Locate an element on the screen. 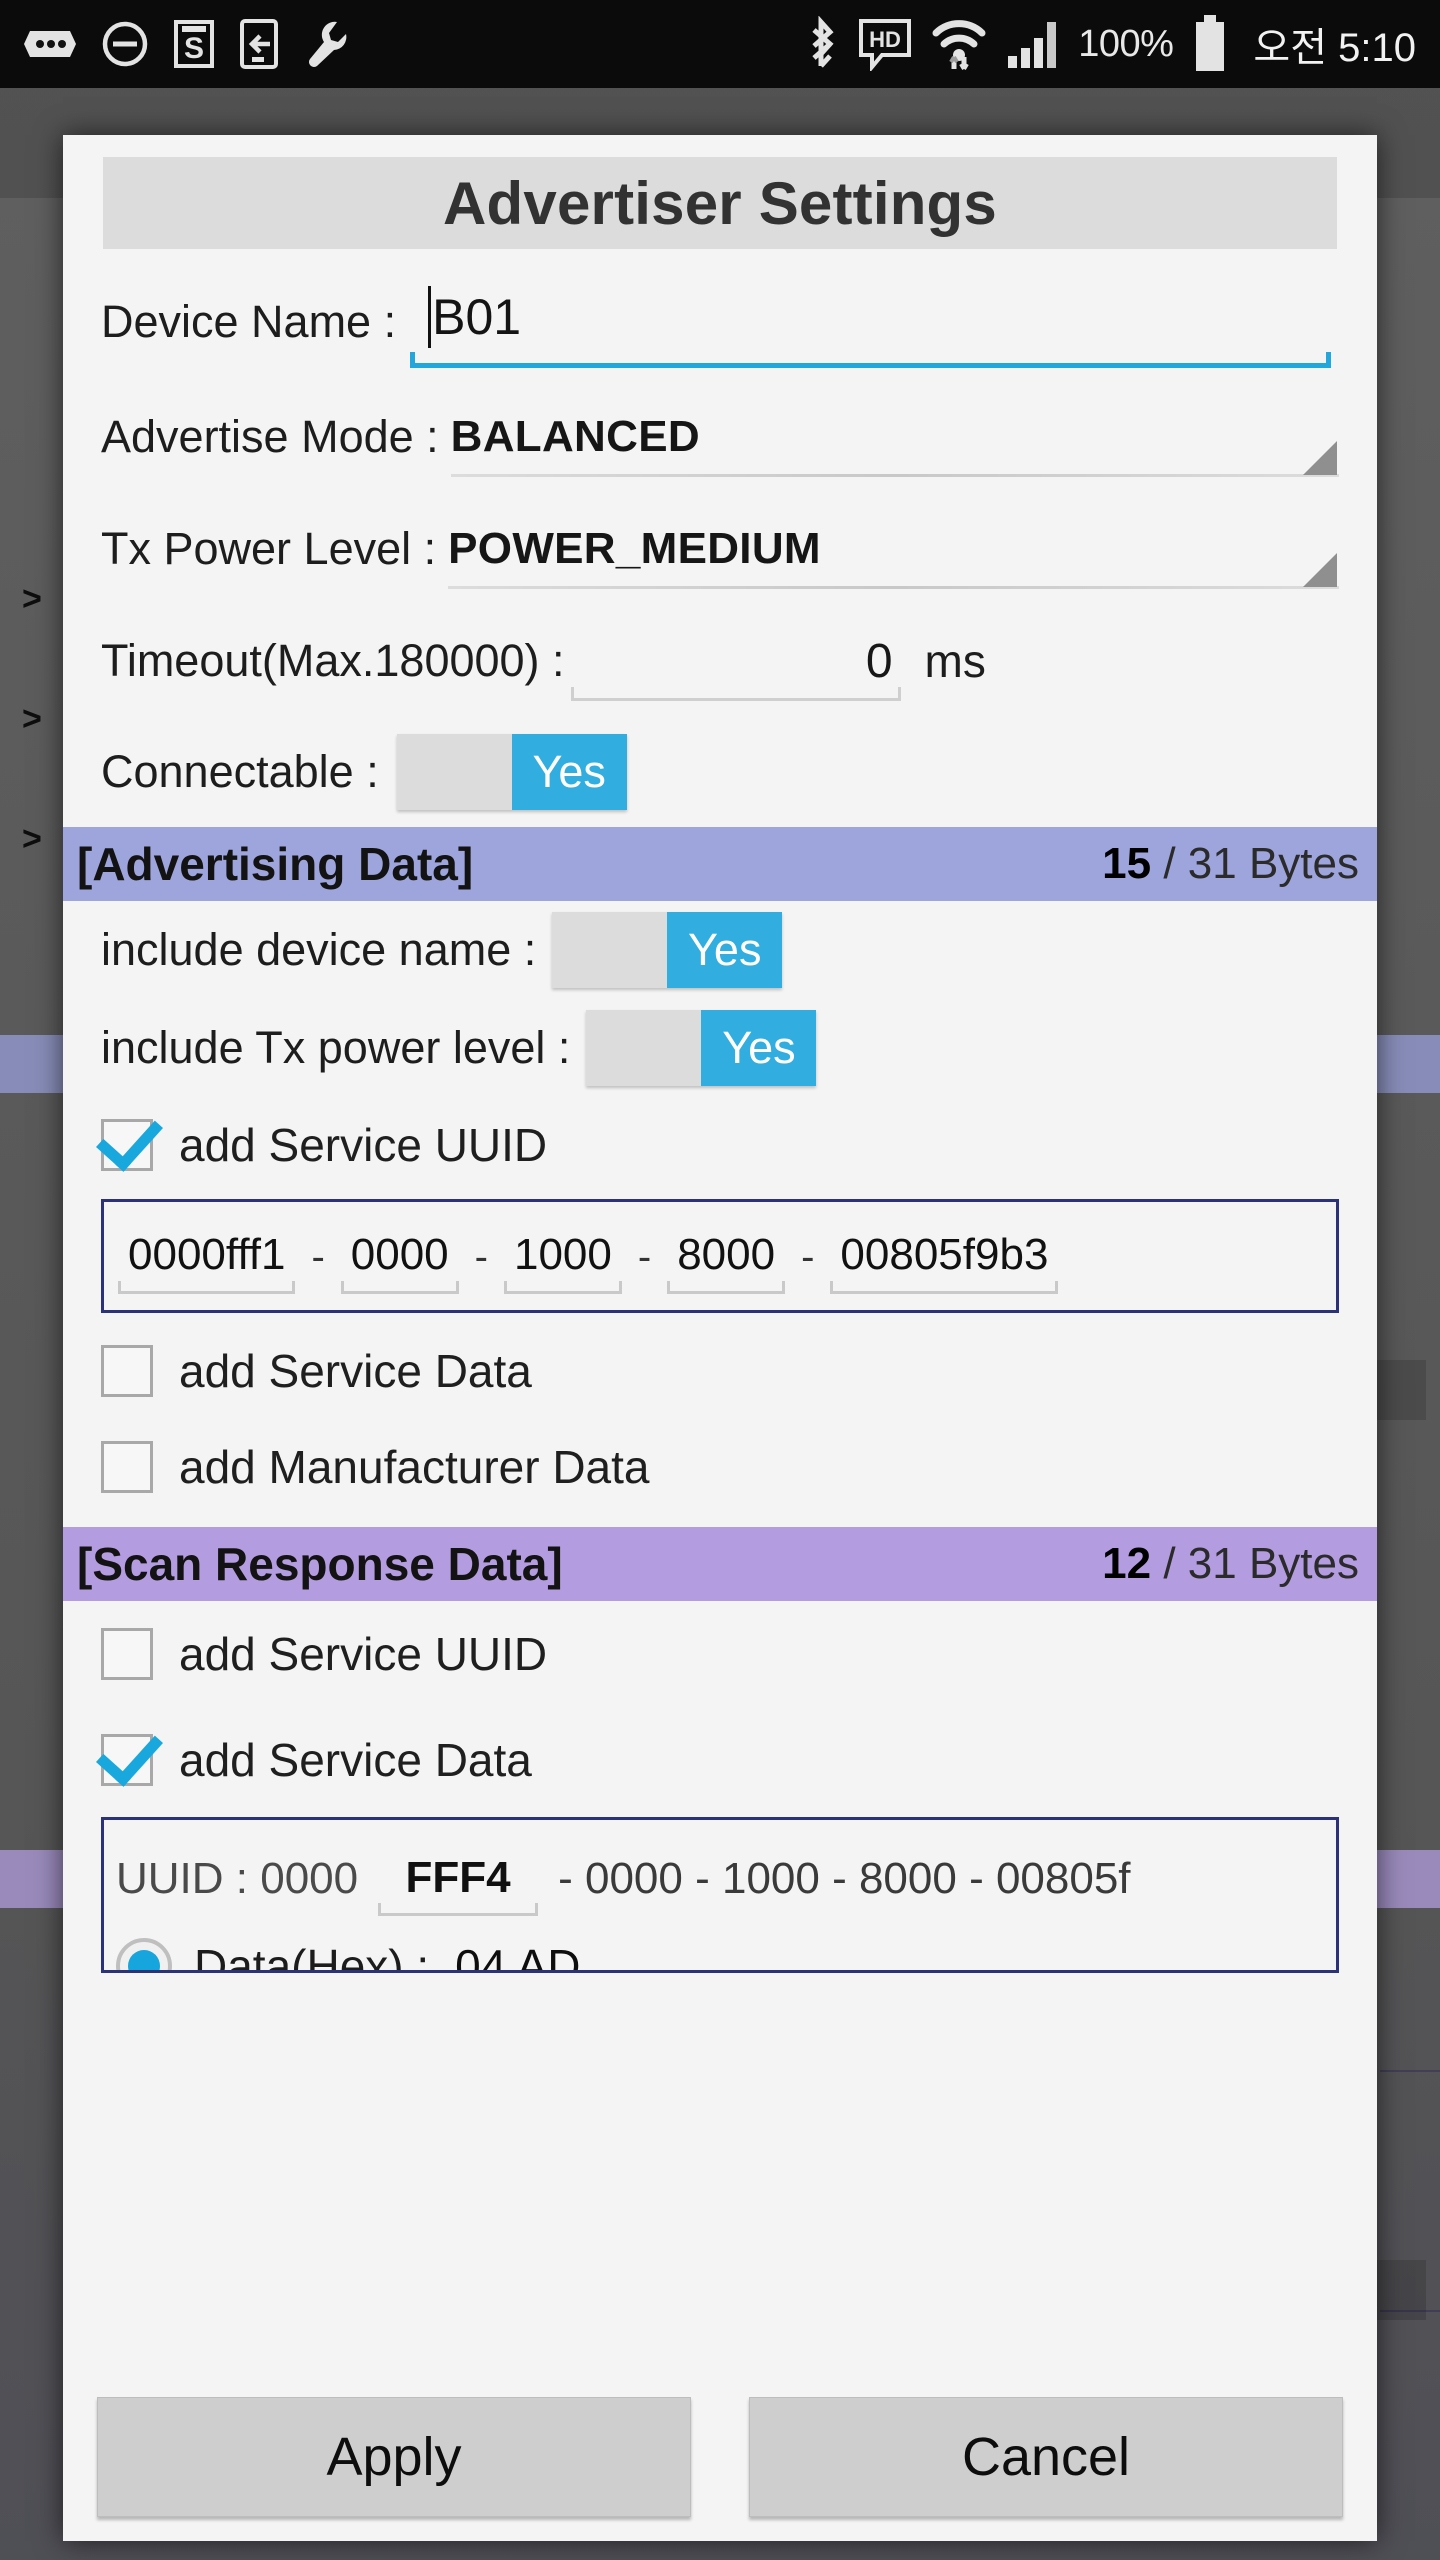 This screenshot has height=2560, width=1440. advertising-data-title: [Advertising Data] is located at coordinates (275, 864).